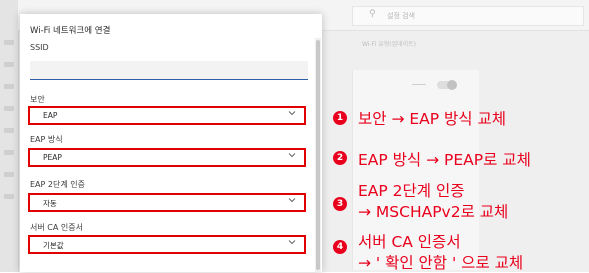 This screenshot has height=273, width=589. I want to click on dialog-title: Wi-Fi 네트워크에 연결, so click(70, 31).